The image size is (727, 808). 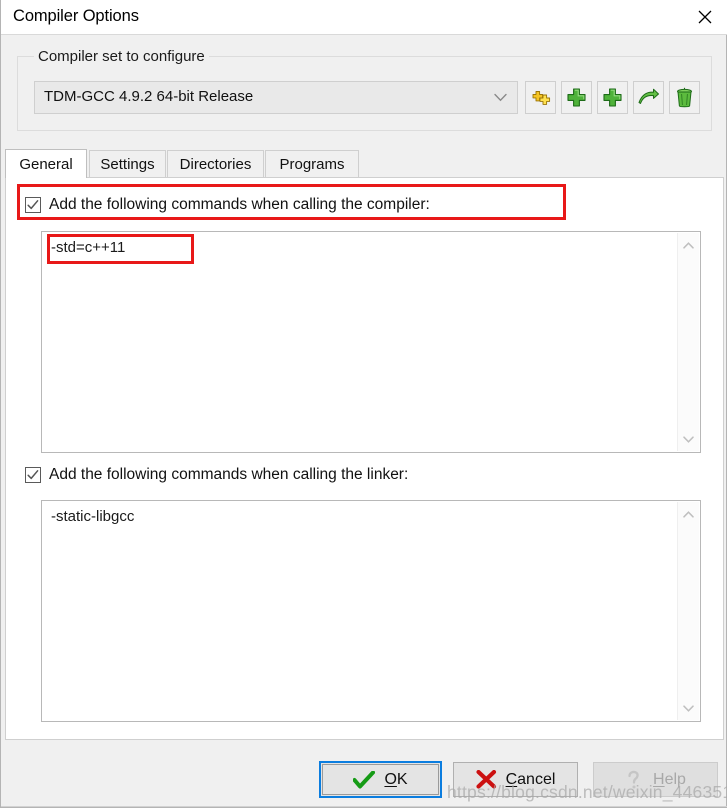 I want to click on green-arrow-icon, so click(x=648, y=96).